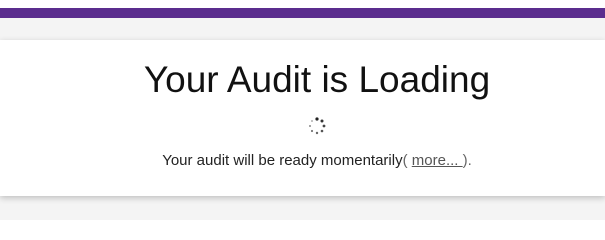 This screenshot has width=605, height=240. I want to click on loading-spinner-icon, so click(317, 126).